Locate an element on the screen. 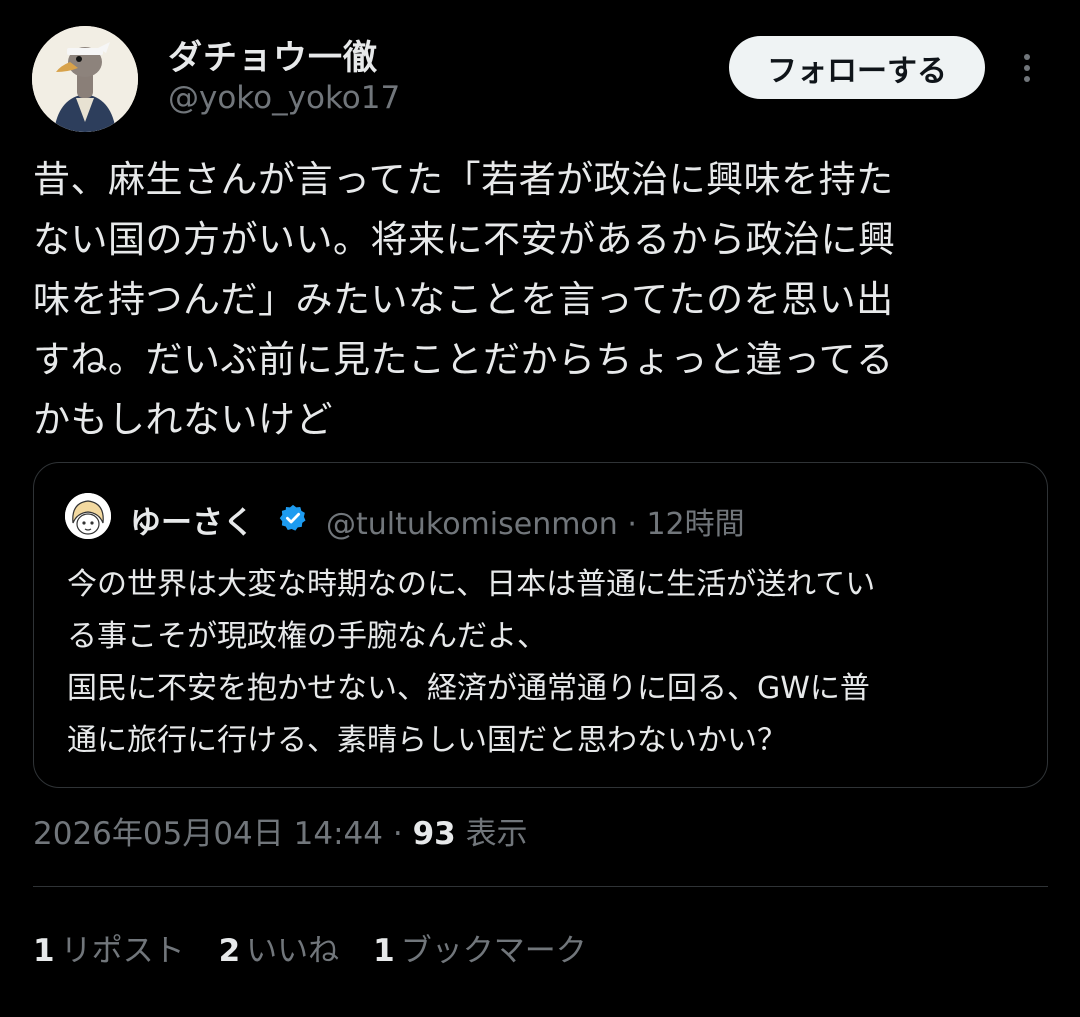  bookmarks-count: 1 is located at coordinates (384, 951).